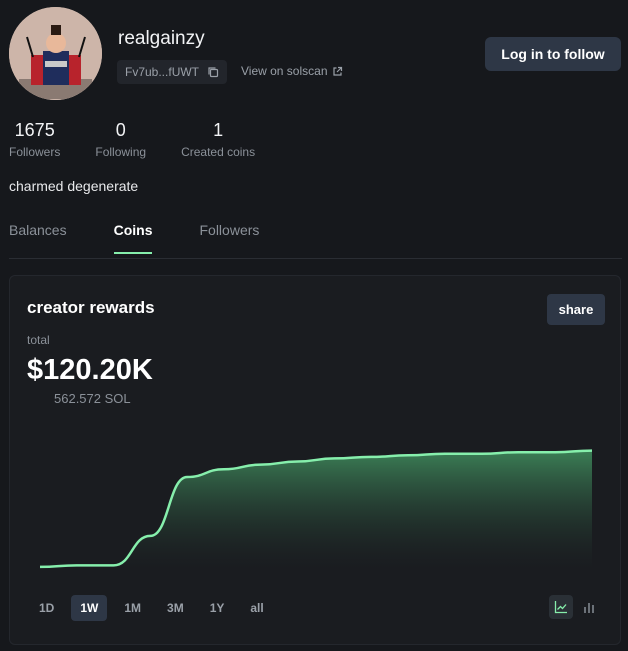  What do you see at coordinates (157, 238) in the screenshot?
I see `profile-tabs: Balances Coins Followers` at bounding box center [157, 238].